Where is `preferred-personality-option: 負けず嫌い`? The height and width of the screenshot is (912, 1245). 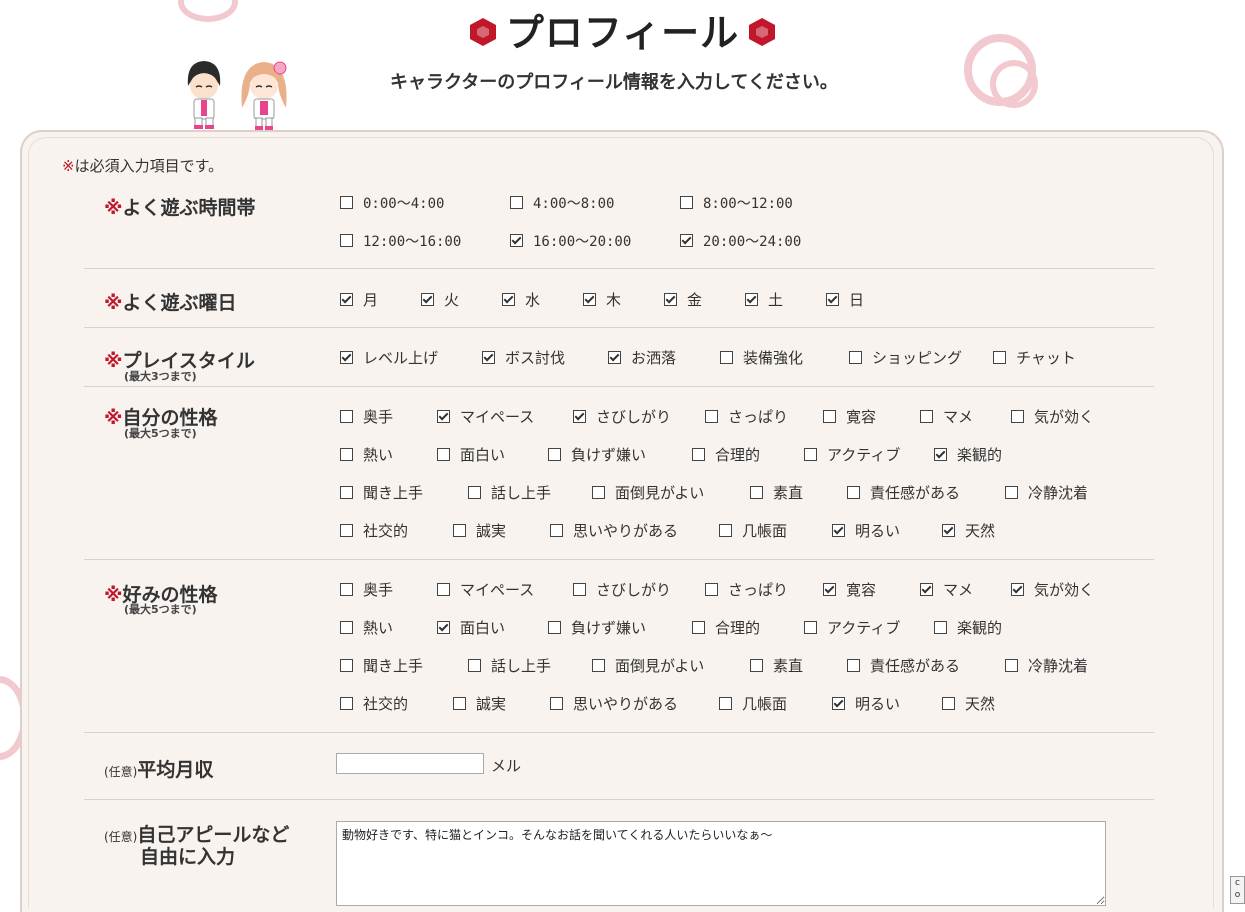 preferred-personality-option: 負けず嫌い is located at coordinates (597, 627).